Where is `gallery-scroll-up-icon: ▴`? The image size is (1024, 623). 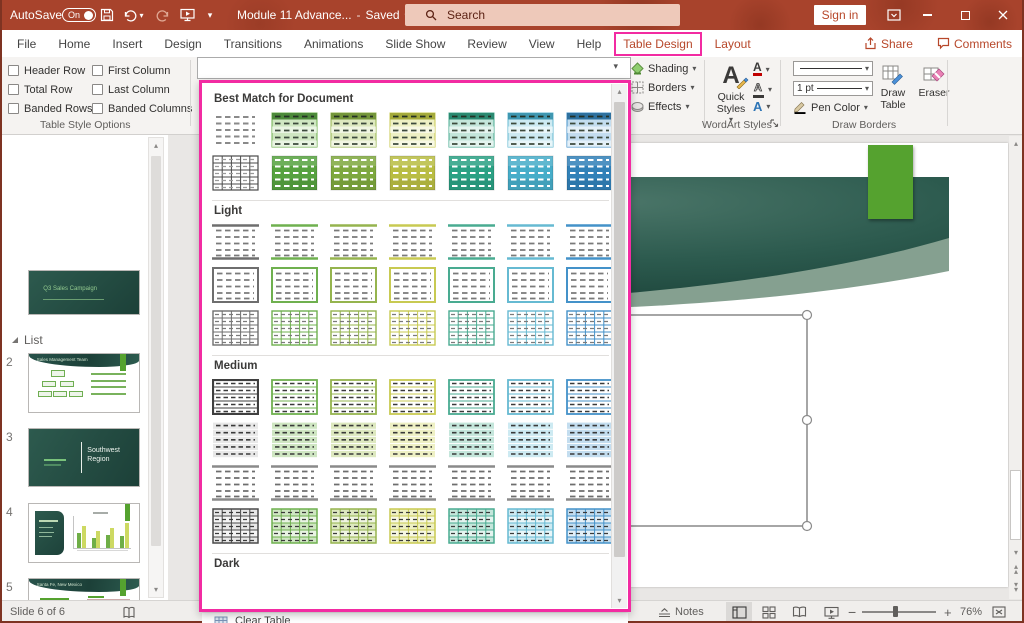
gallery-scroll-up-icon: ▴ is located at coordinates (619, 90).